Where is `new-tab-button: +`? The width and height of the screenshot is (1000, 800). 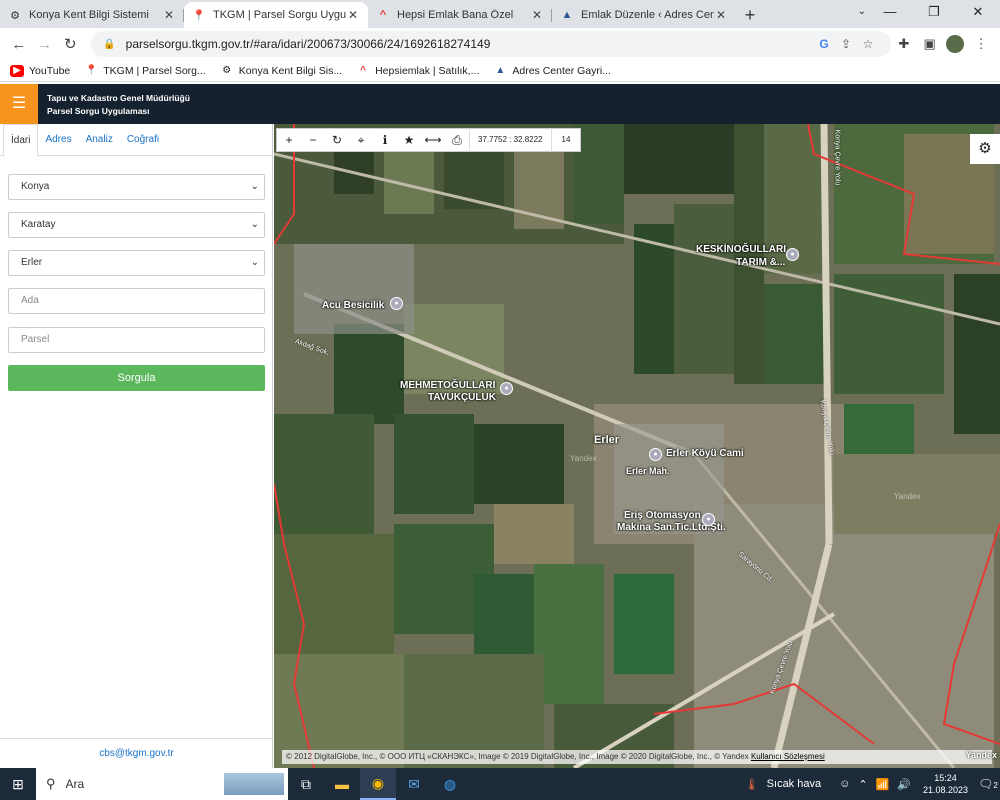 new-tab-button: + is located at coordinates (750, 15).